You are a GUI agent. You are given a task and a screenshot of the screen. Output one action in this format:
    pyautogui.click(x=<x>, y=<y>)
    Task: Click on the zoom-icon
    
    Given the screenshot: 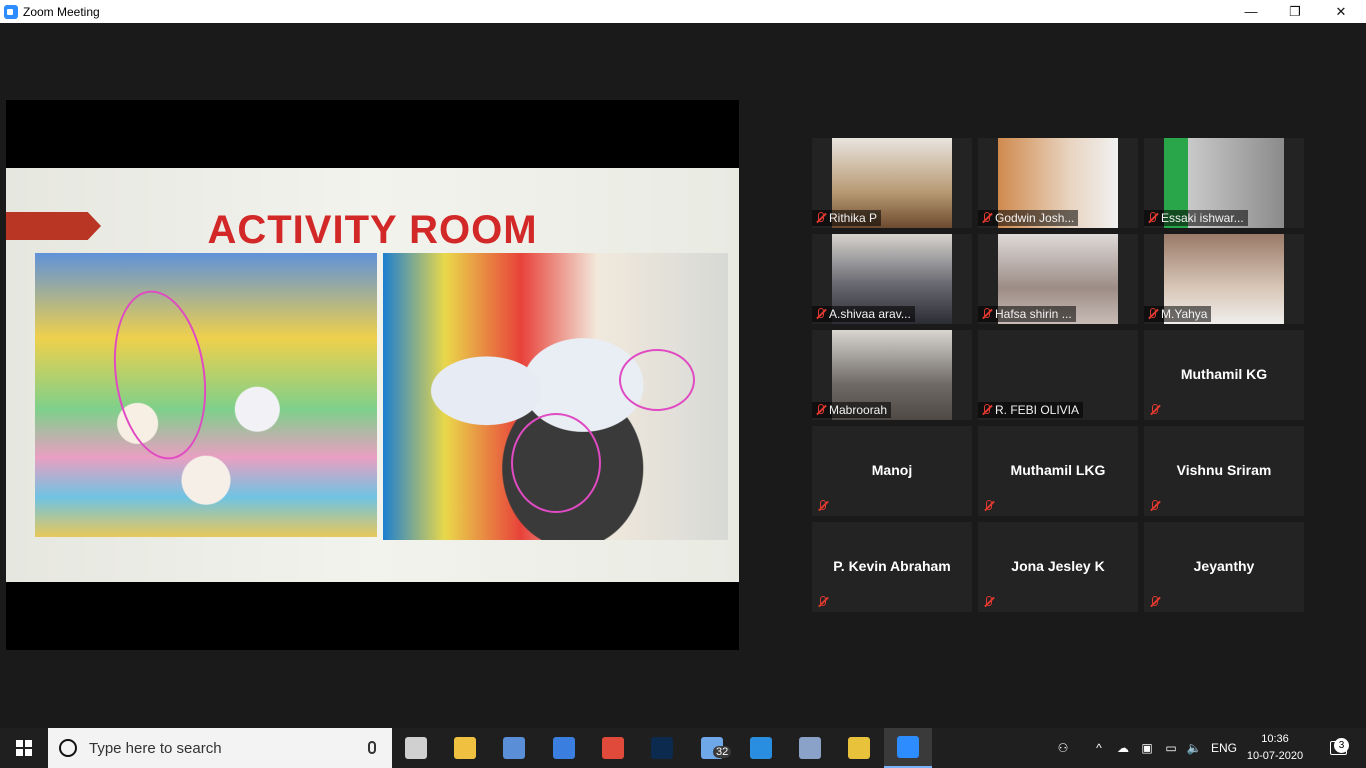 What is the action you would take?
    pyautogui.click(x=908, y=747)
    